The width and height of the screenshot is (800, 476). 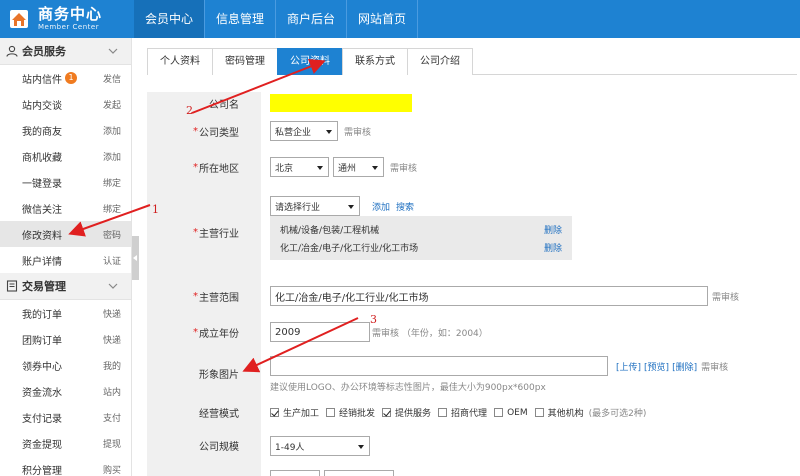 What do you see at coordinates (65, 391) in the screenshot?
I see `sidebar-item-funds-flow: 资金流水 站内` at bounding box center [65, 391].